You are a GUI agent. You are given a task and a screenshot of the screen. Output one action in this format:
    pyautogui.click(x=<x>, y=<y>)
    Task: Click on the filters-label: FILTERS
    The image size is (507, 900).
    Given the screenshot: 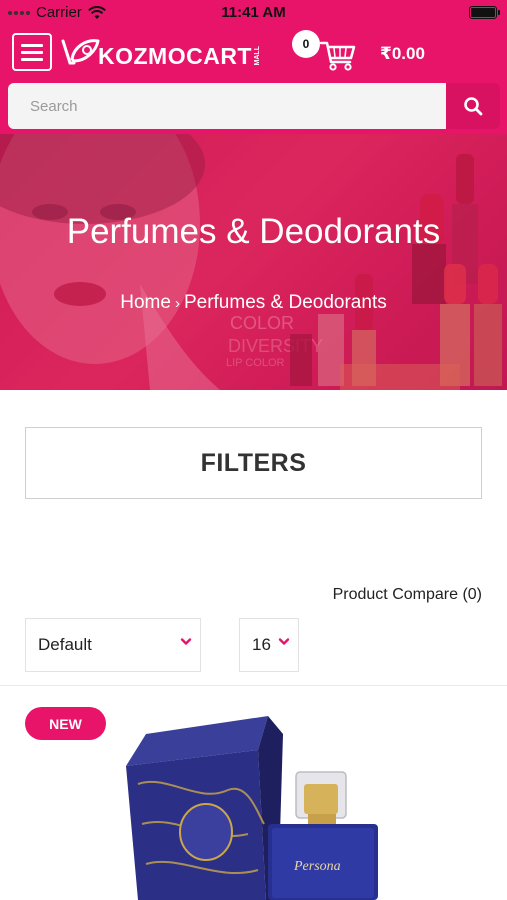 What is the action you would take?
    pyautogui.click(x=253, y=462)
    